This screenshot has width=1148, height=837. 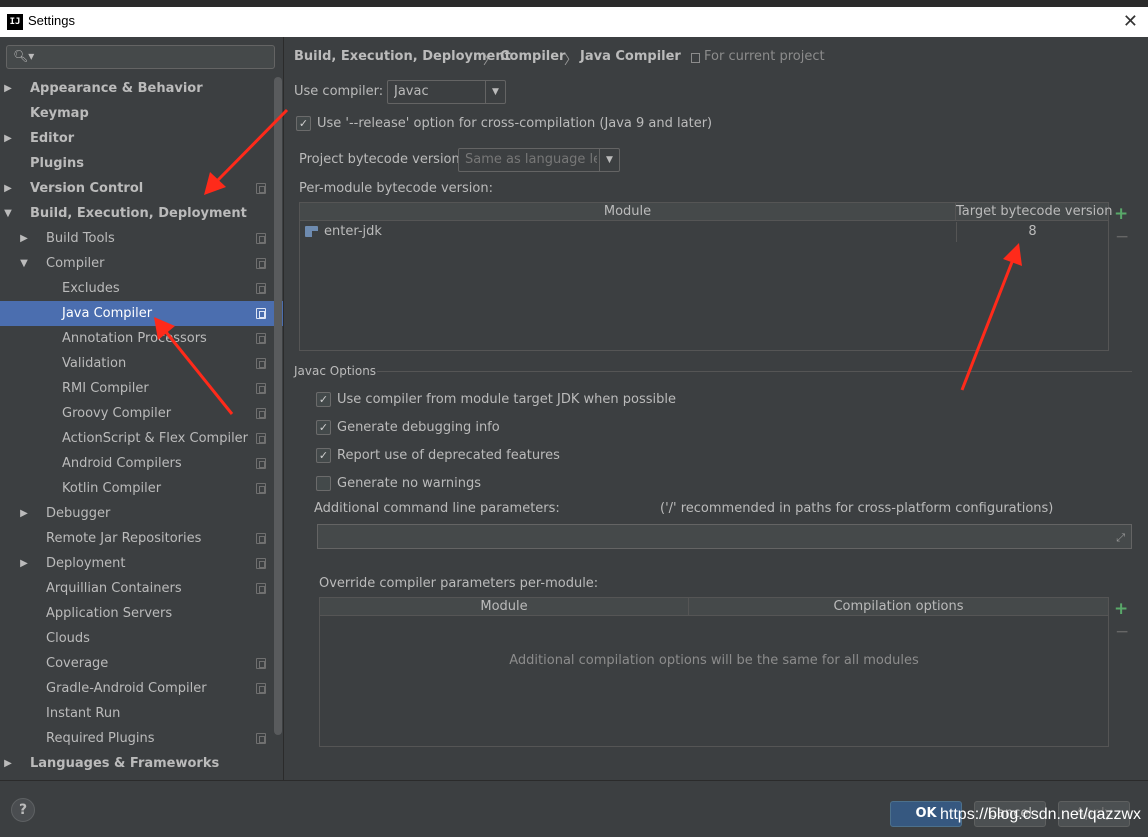 What do you see at coordinates (141, 163) in the screenshot?
I see `sidebar-item-plugins: Plugins` at bounding box center [141, 163].